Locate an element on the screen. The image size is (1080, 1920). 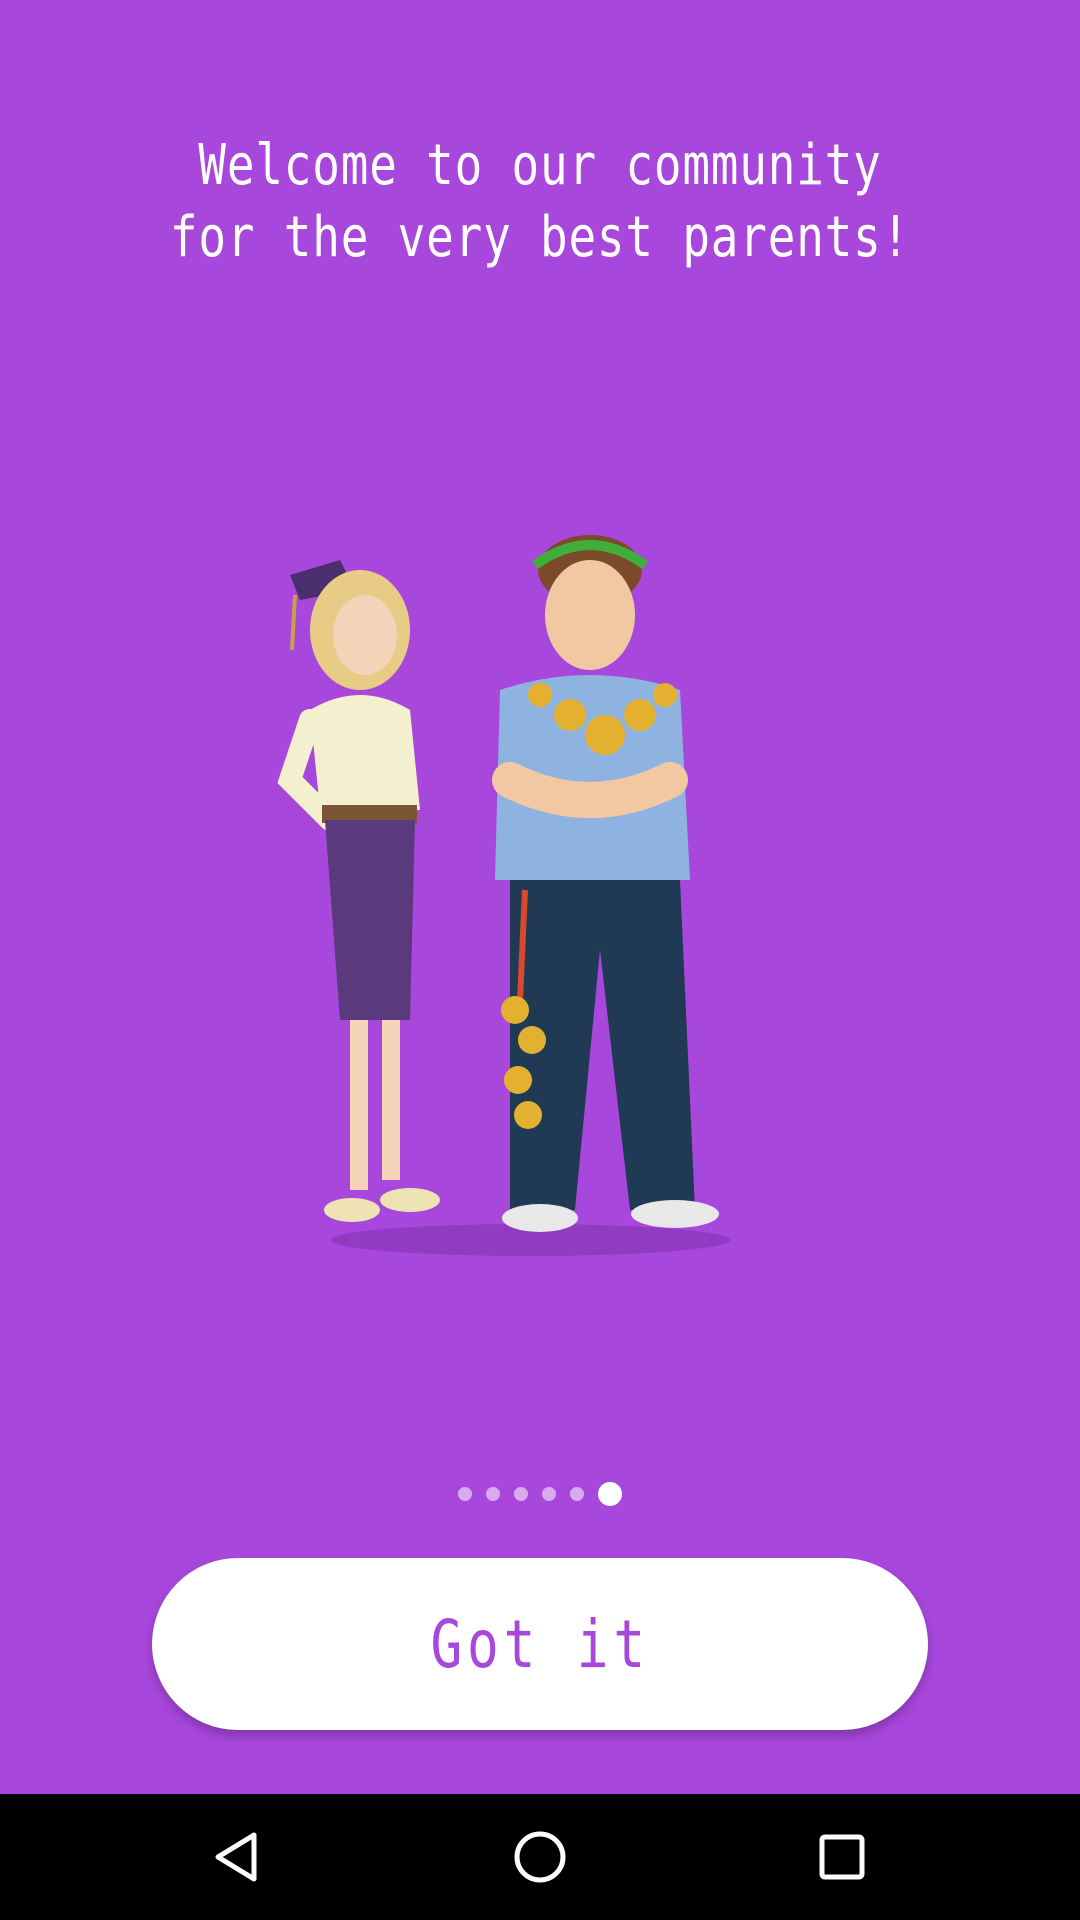
page-indicator is located at coordinates (540, 1494).